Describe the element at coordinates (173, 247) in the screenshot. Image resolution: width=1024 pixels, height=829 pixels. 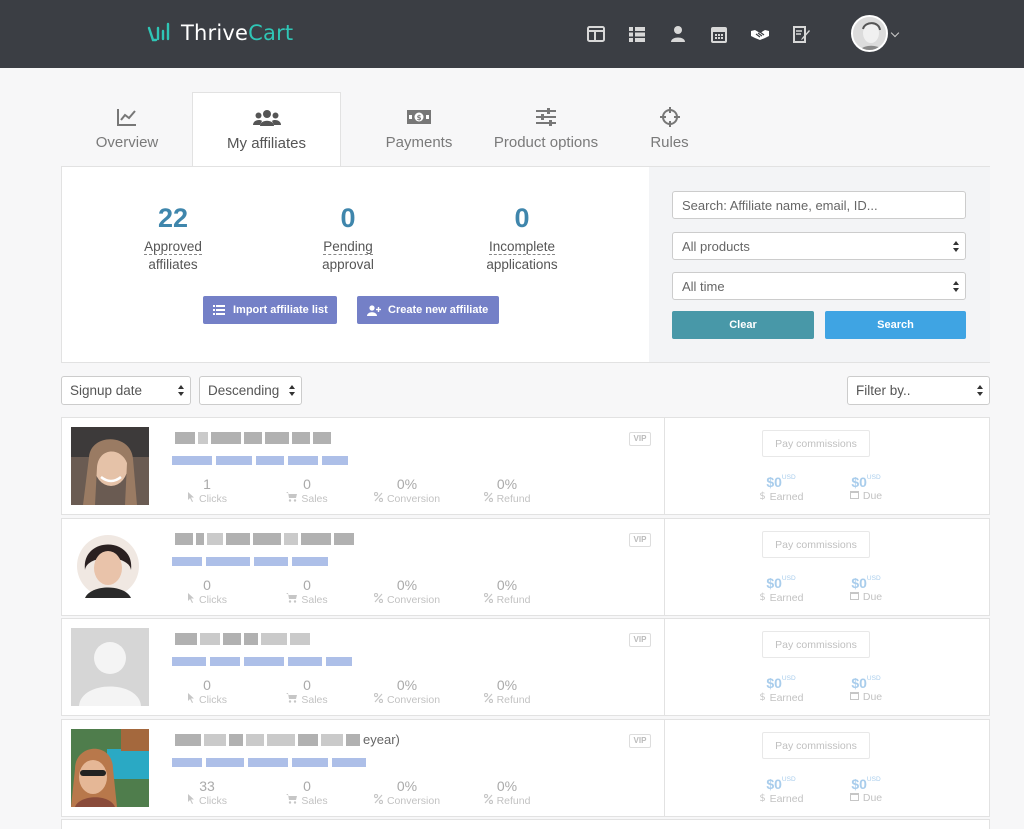
I see `stat-label-line1: Approved` at that location.